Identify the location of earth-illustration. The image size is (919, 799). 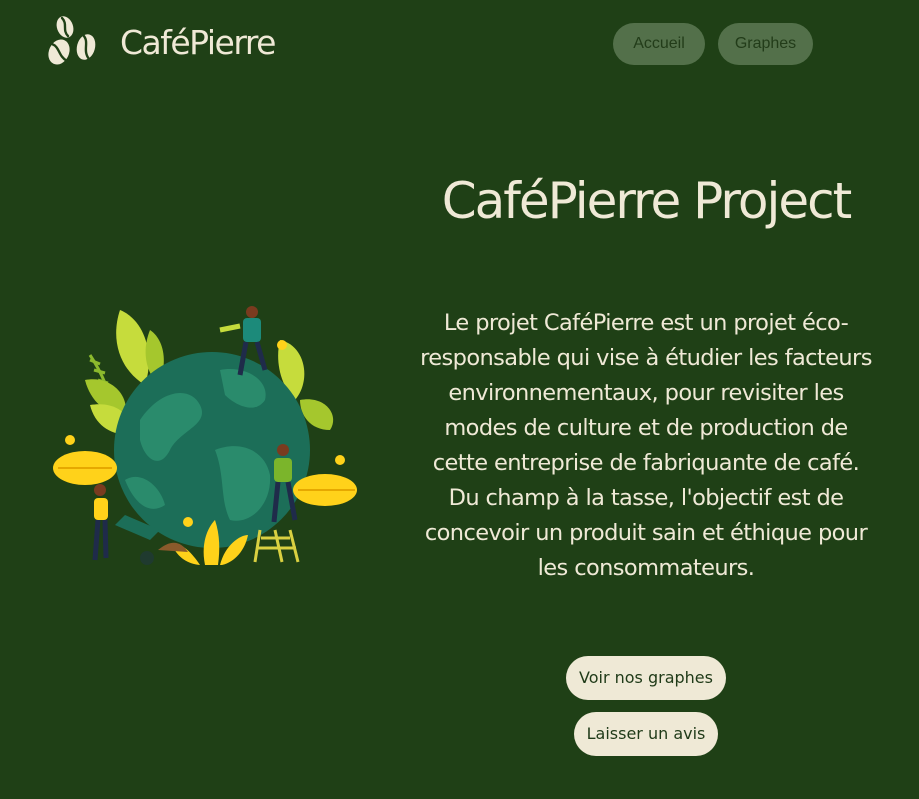
(205, 435).